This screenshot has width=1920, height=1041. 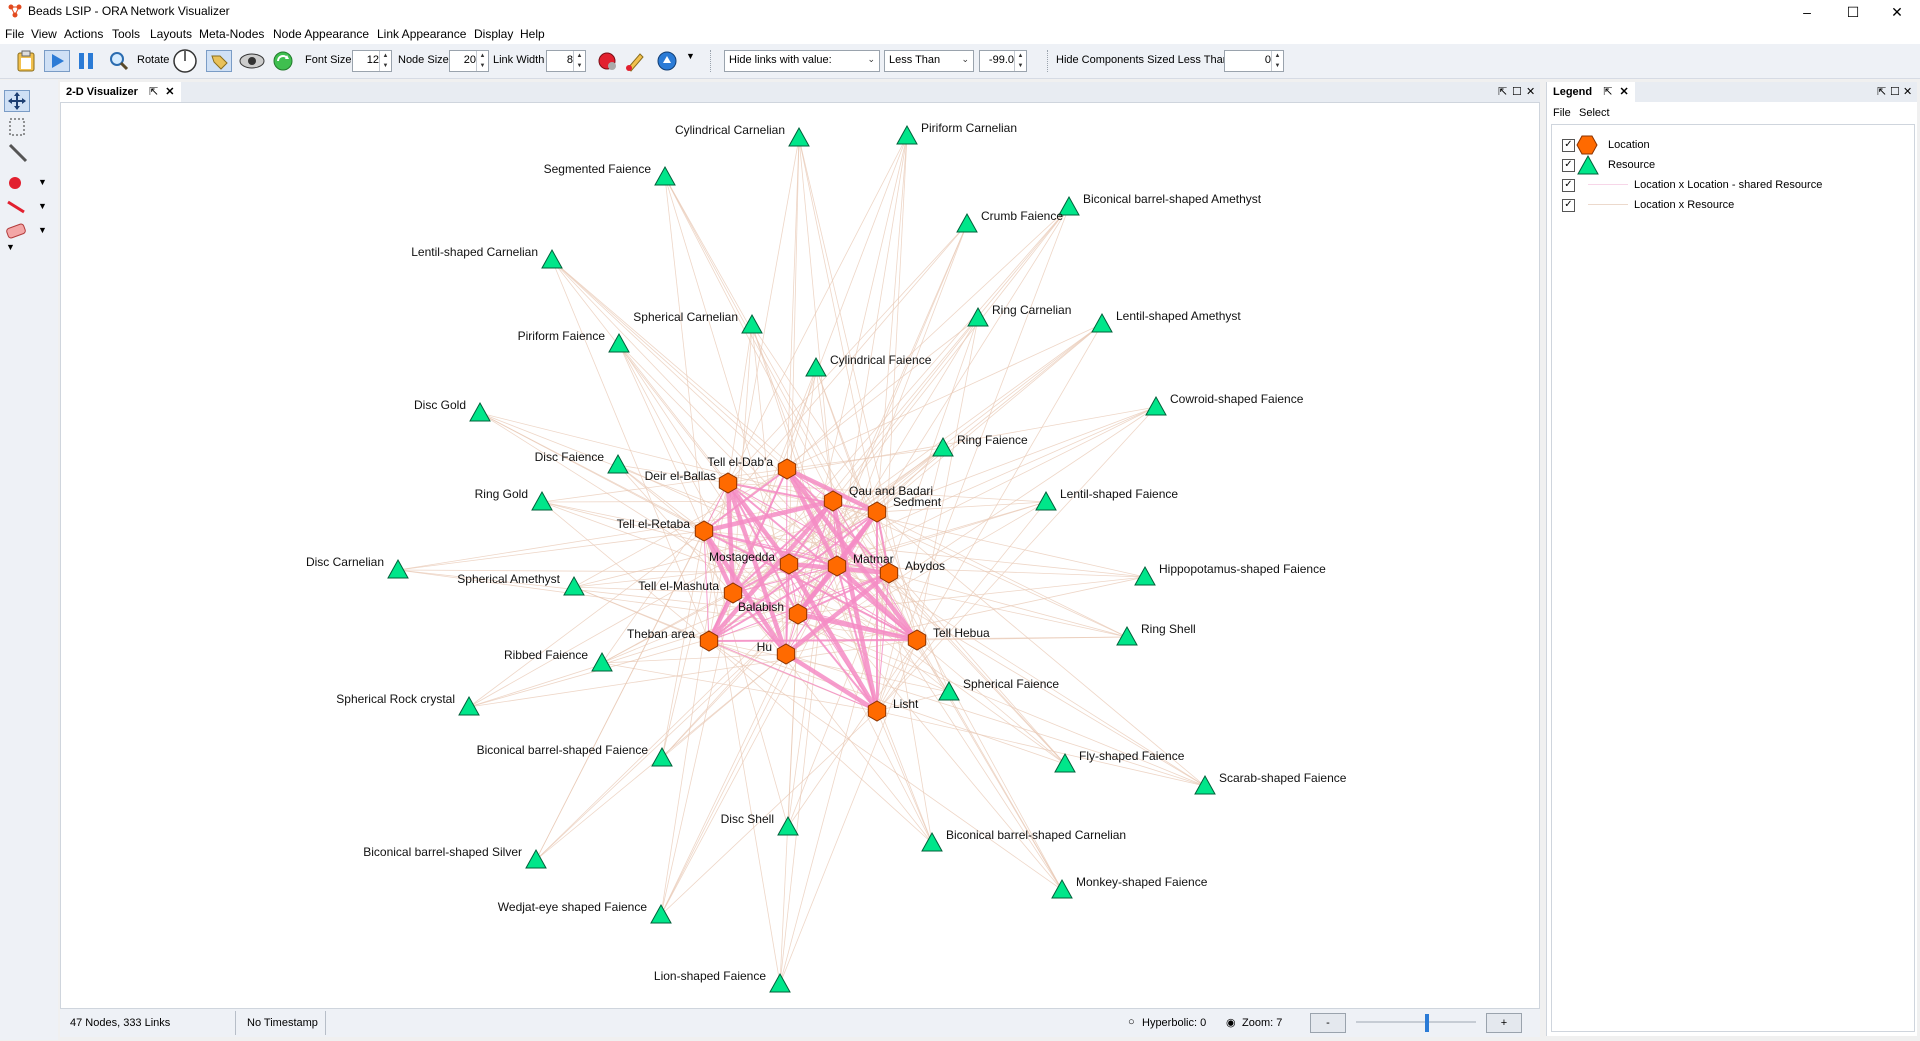 What do you see at coordinates (26, 61) in the screenshot?
I see `clipboard-icon` at bounding box center [26, 61].